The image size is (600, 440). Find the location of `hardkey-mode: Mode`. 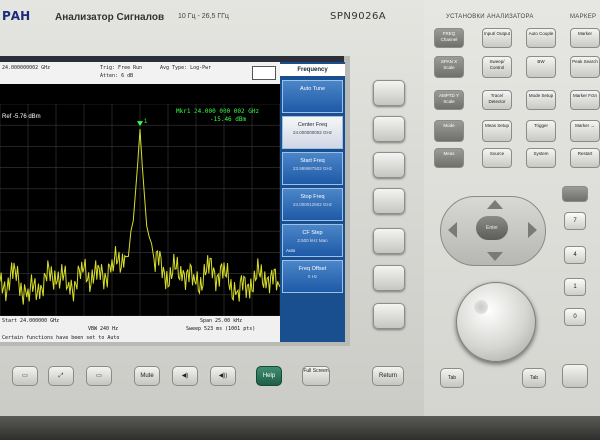

hardkey-mode: Mode is located at coordinates (449, 131).